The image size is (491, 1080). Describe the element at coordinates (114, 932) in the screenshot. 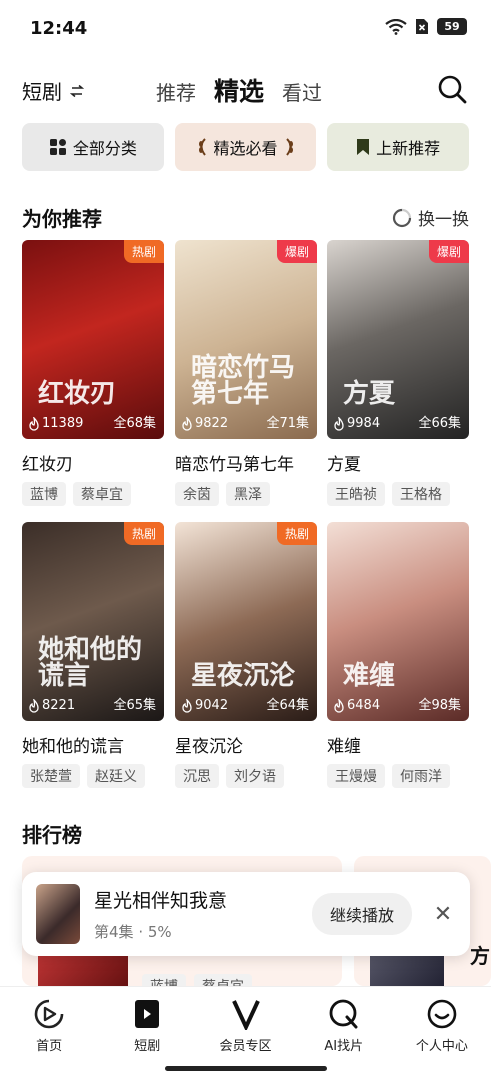

I see `player-episode: 第4集` at that location.